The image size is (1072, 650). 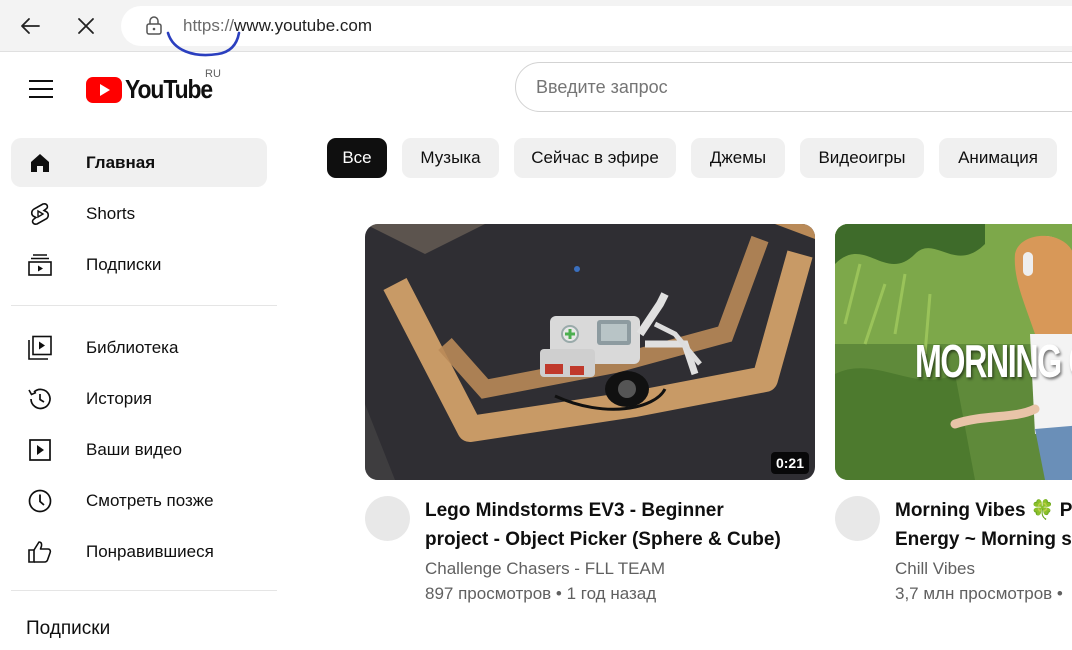 I want to click on thumbs-up-icon, so click(x=40, y=552).